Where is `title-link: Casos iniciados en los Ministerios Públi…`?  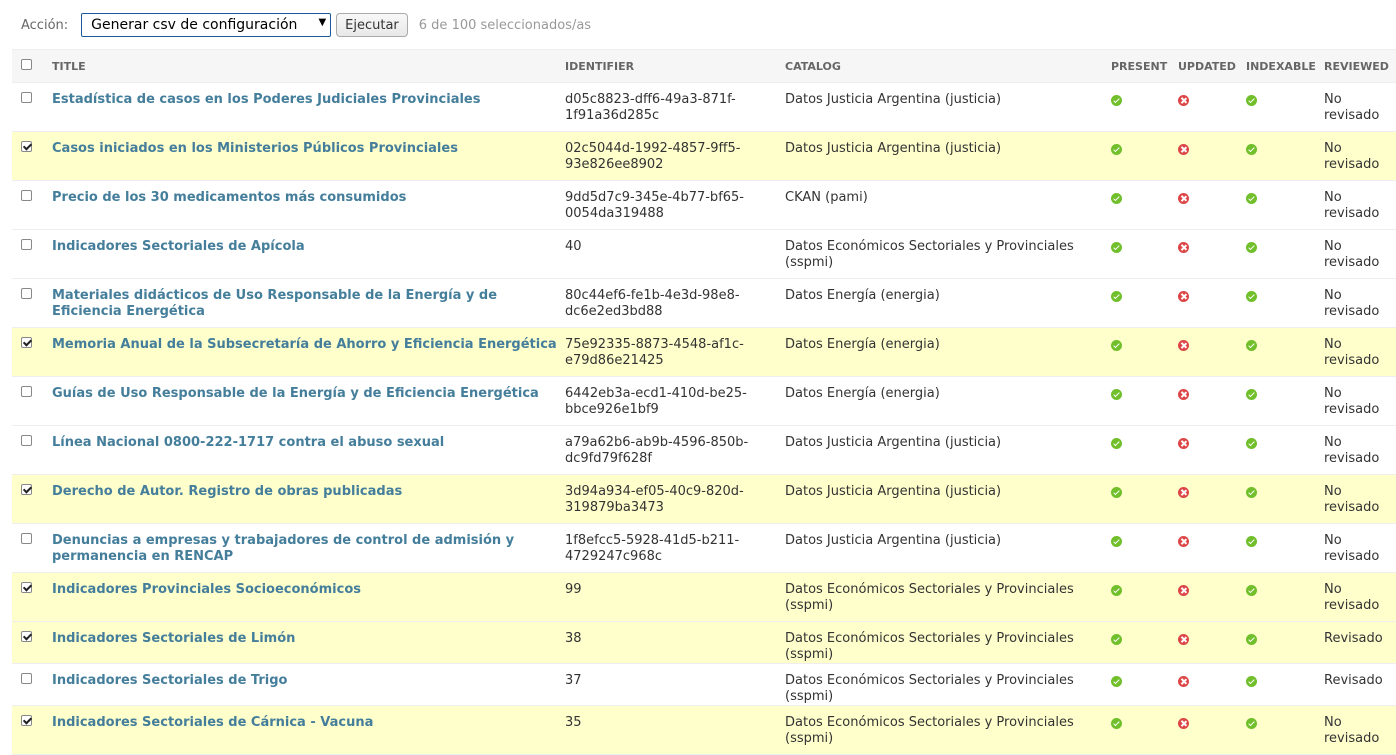 title-link: Casos iniciados en los Ministerios Públi… is located at coordinates (255, 148).